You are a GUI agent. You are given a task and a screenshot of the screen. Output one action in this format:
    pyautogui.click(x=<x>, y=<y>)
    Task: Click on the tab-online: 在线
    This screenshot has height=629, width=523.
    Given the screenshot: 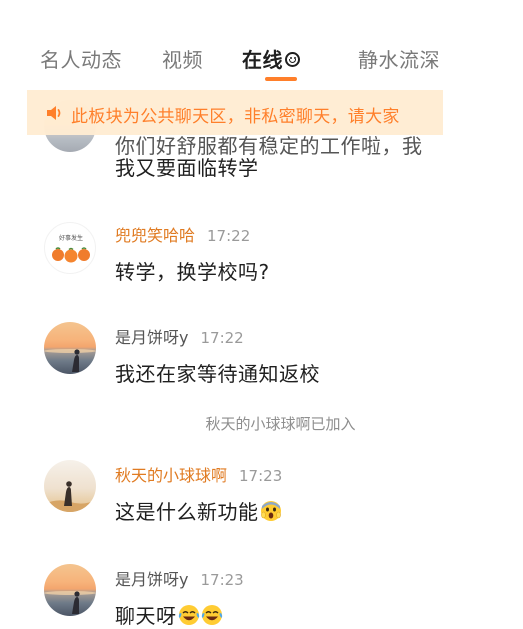 What is the action you would take?
    pyautogui.click(x=271, y=58)
    